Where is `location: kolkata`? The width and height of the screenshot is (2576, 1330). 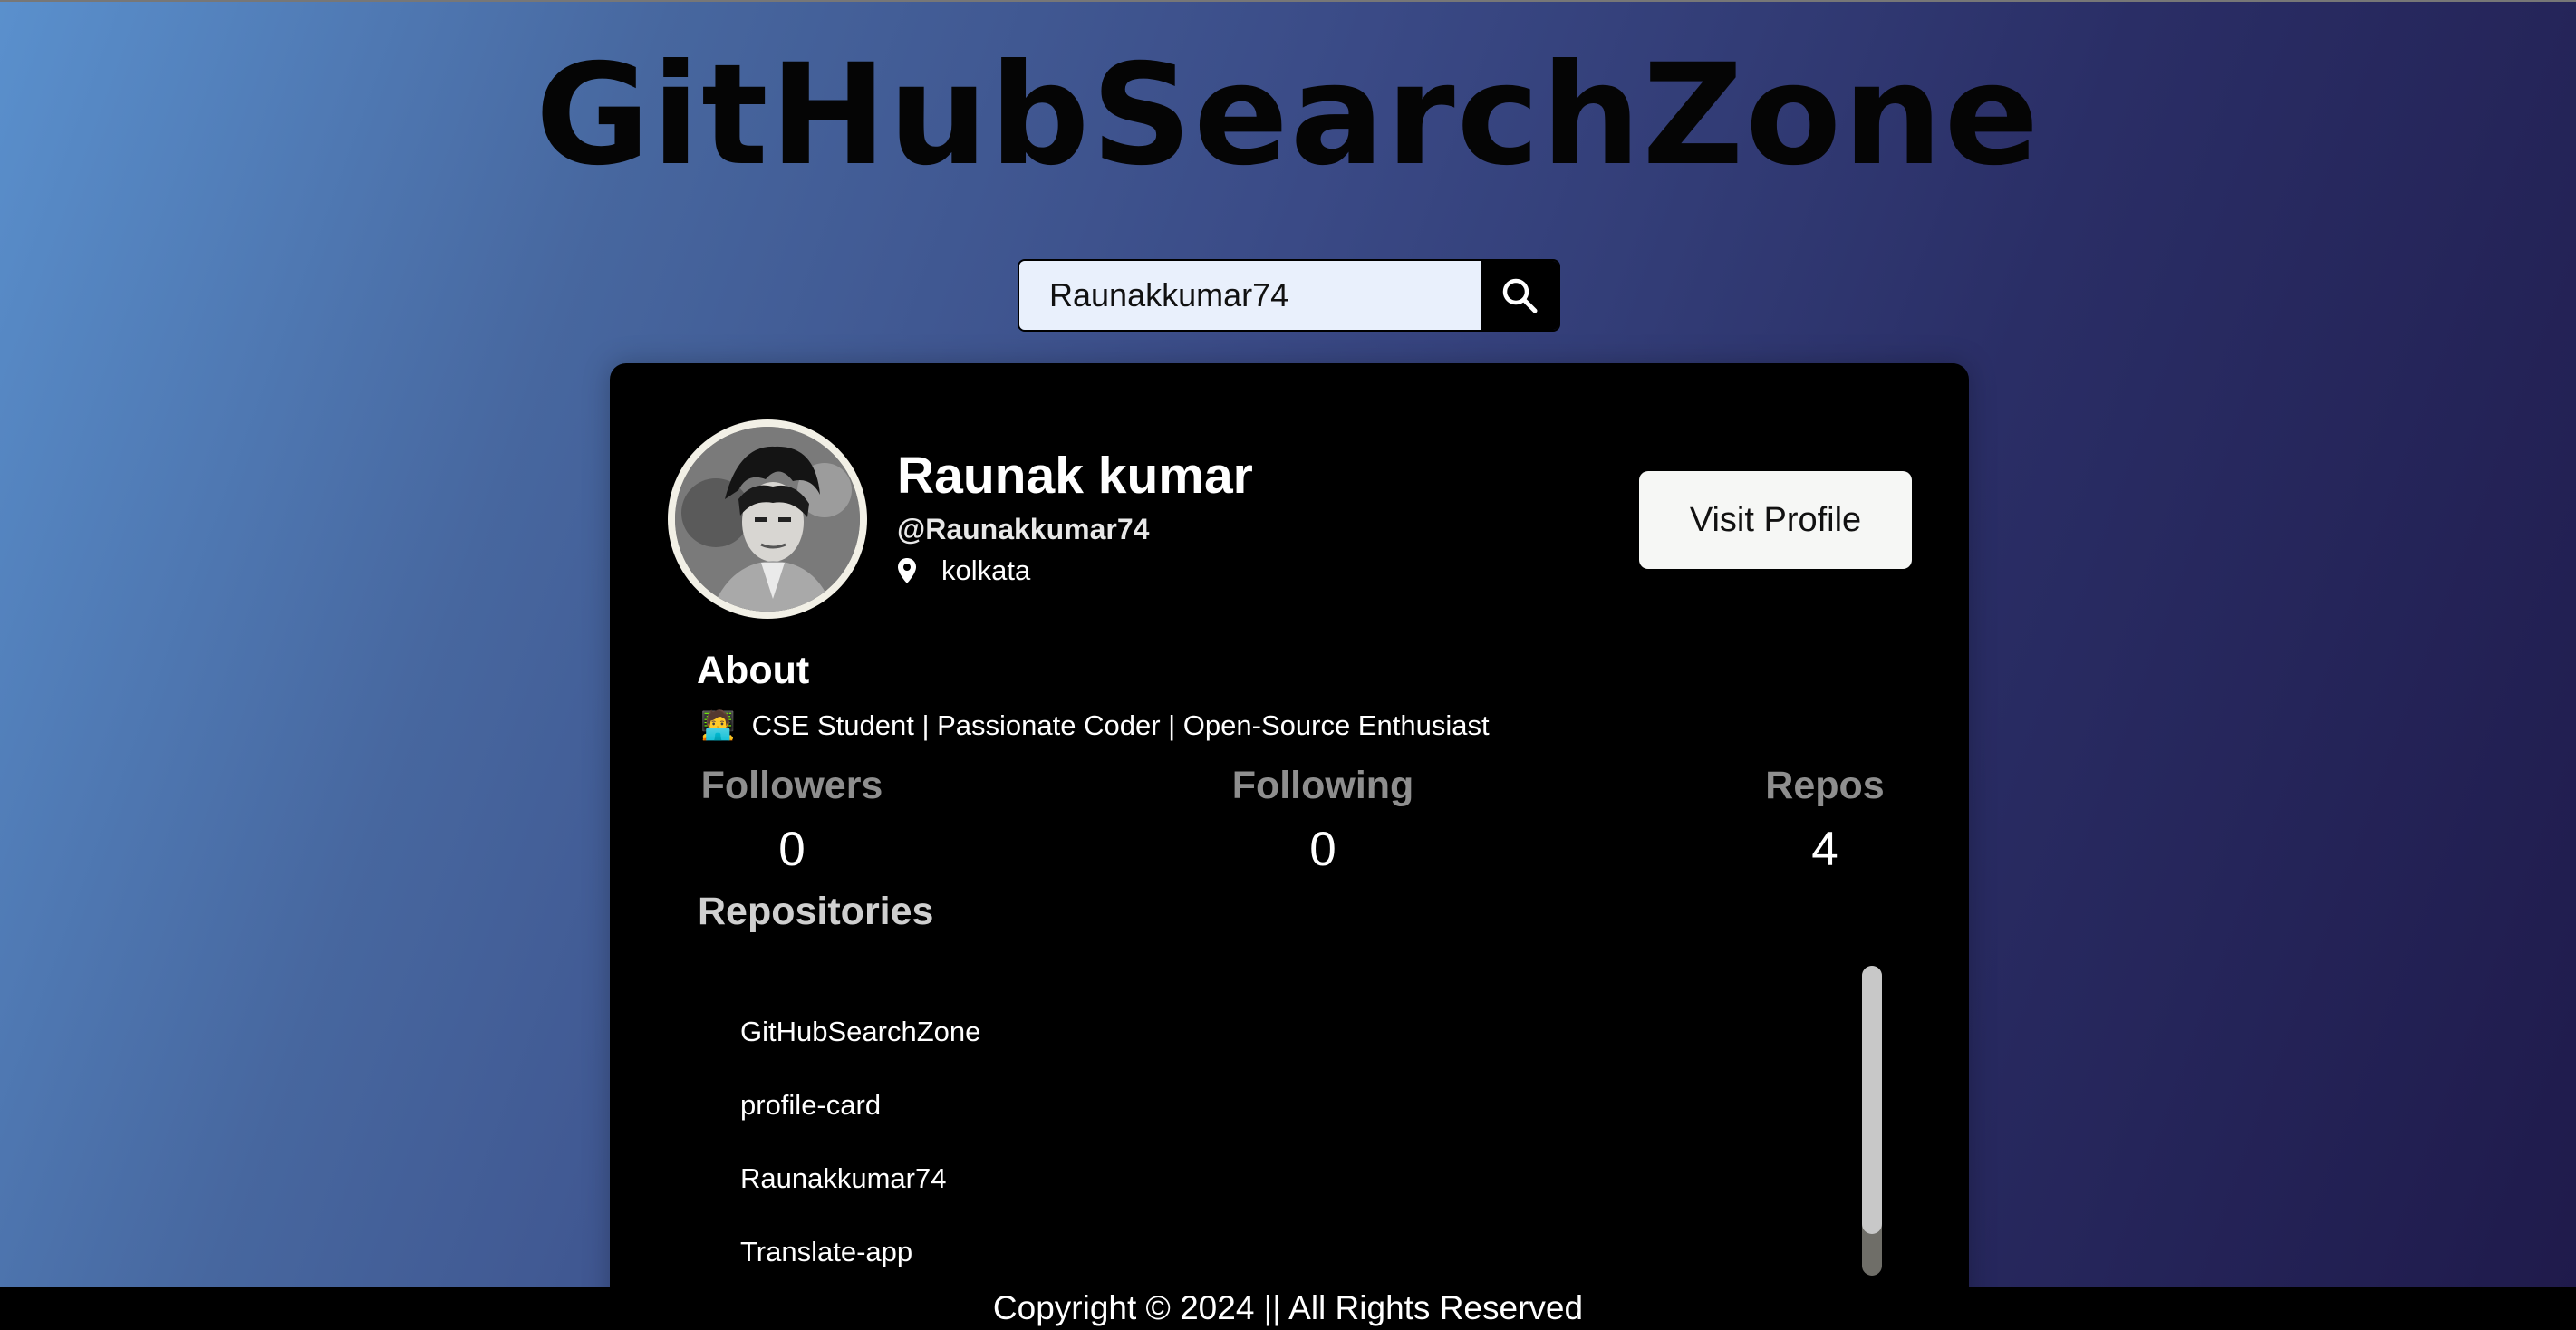
location: kolkata is located at coordinates (963, 571).